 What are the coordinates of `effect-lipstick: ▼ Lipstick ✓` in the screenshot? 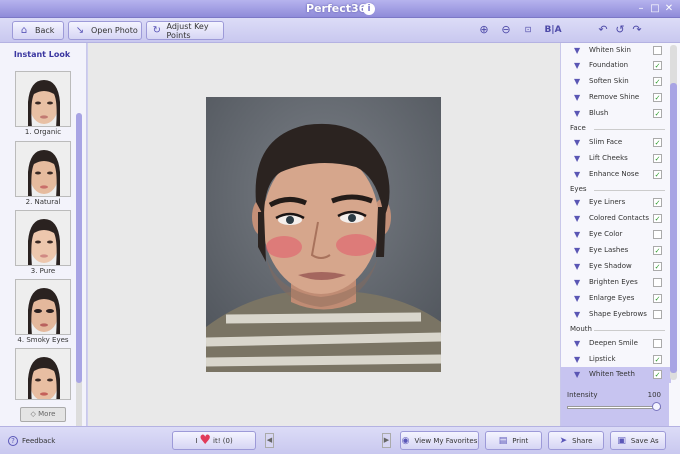 It's located at (616, 360).